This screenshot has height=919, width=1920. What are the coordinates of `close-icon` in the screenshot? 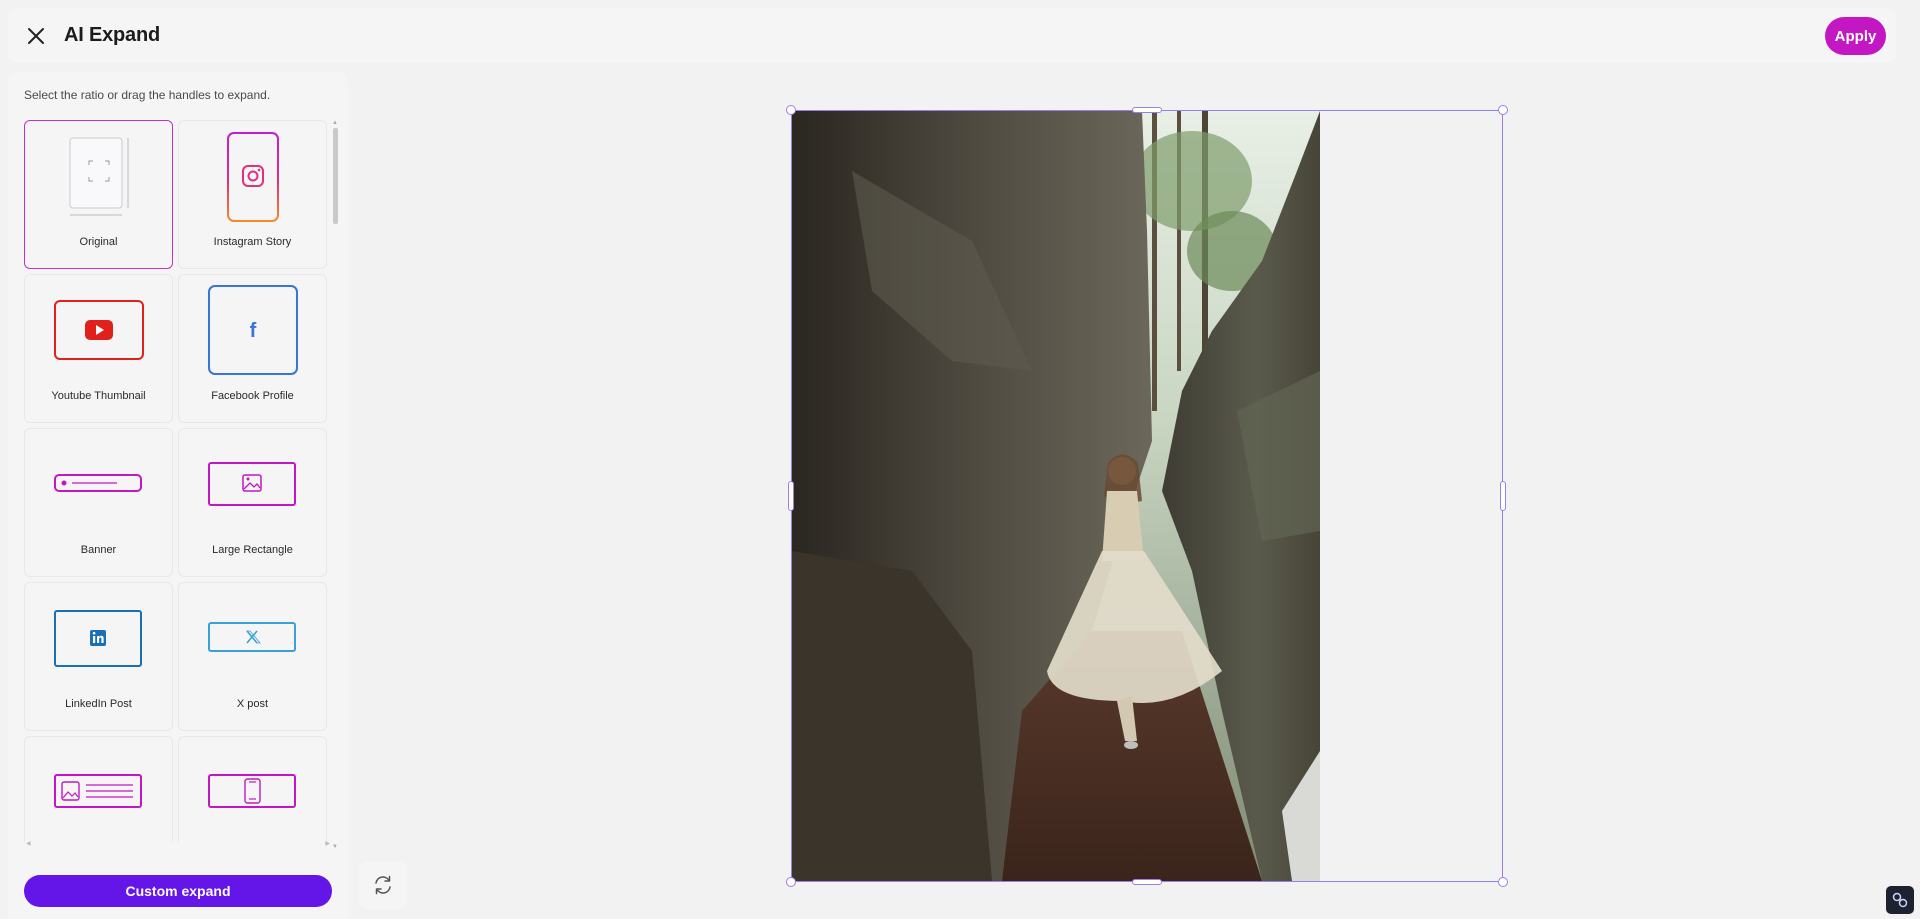 It's located at (36, 36).